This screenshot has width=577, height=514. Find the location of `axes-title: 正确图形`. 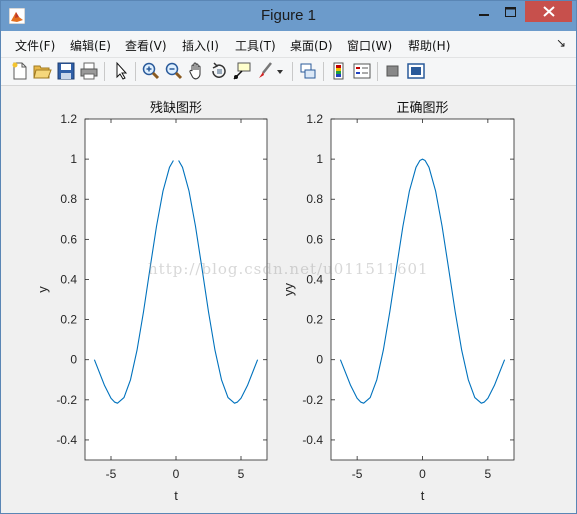

axes-title: 正确图形 is located at coordinates (422, 108).